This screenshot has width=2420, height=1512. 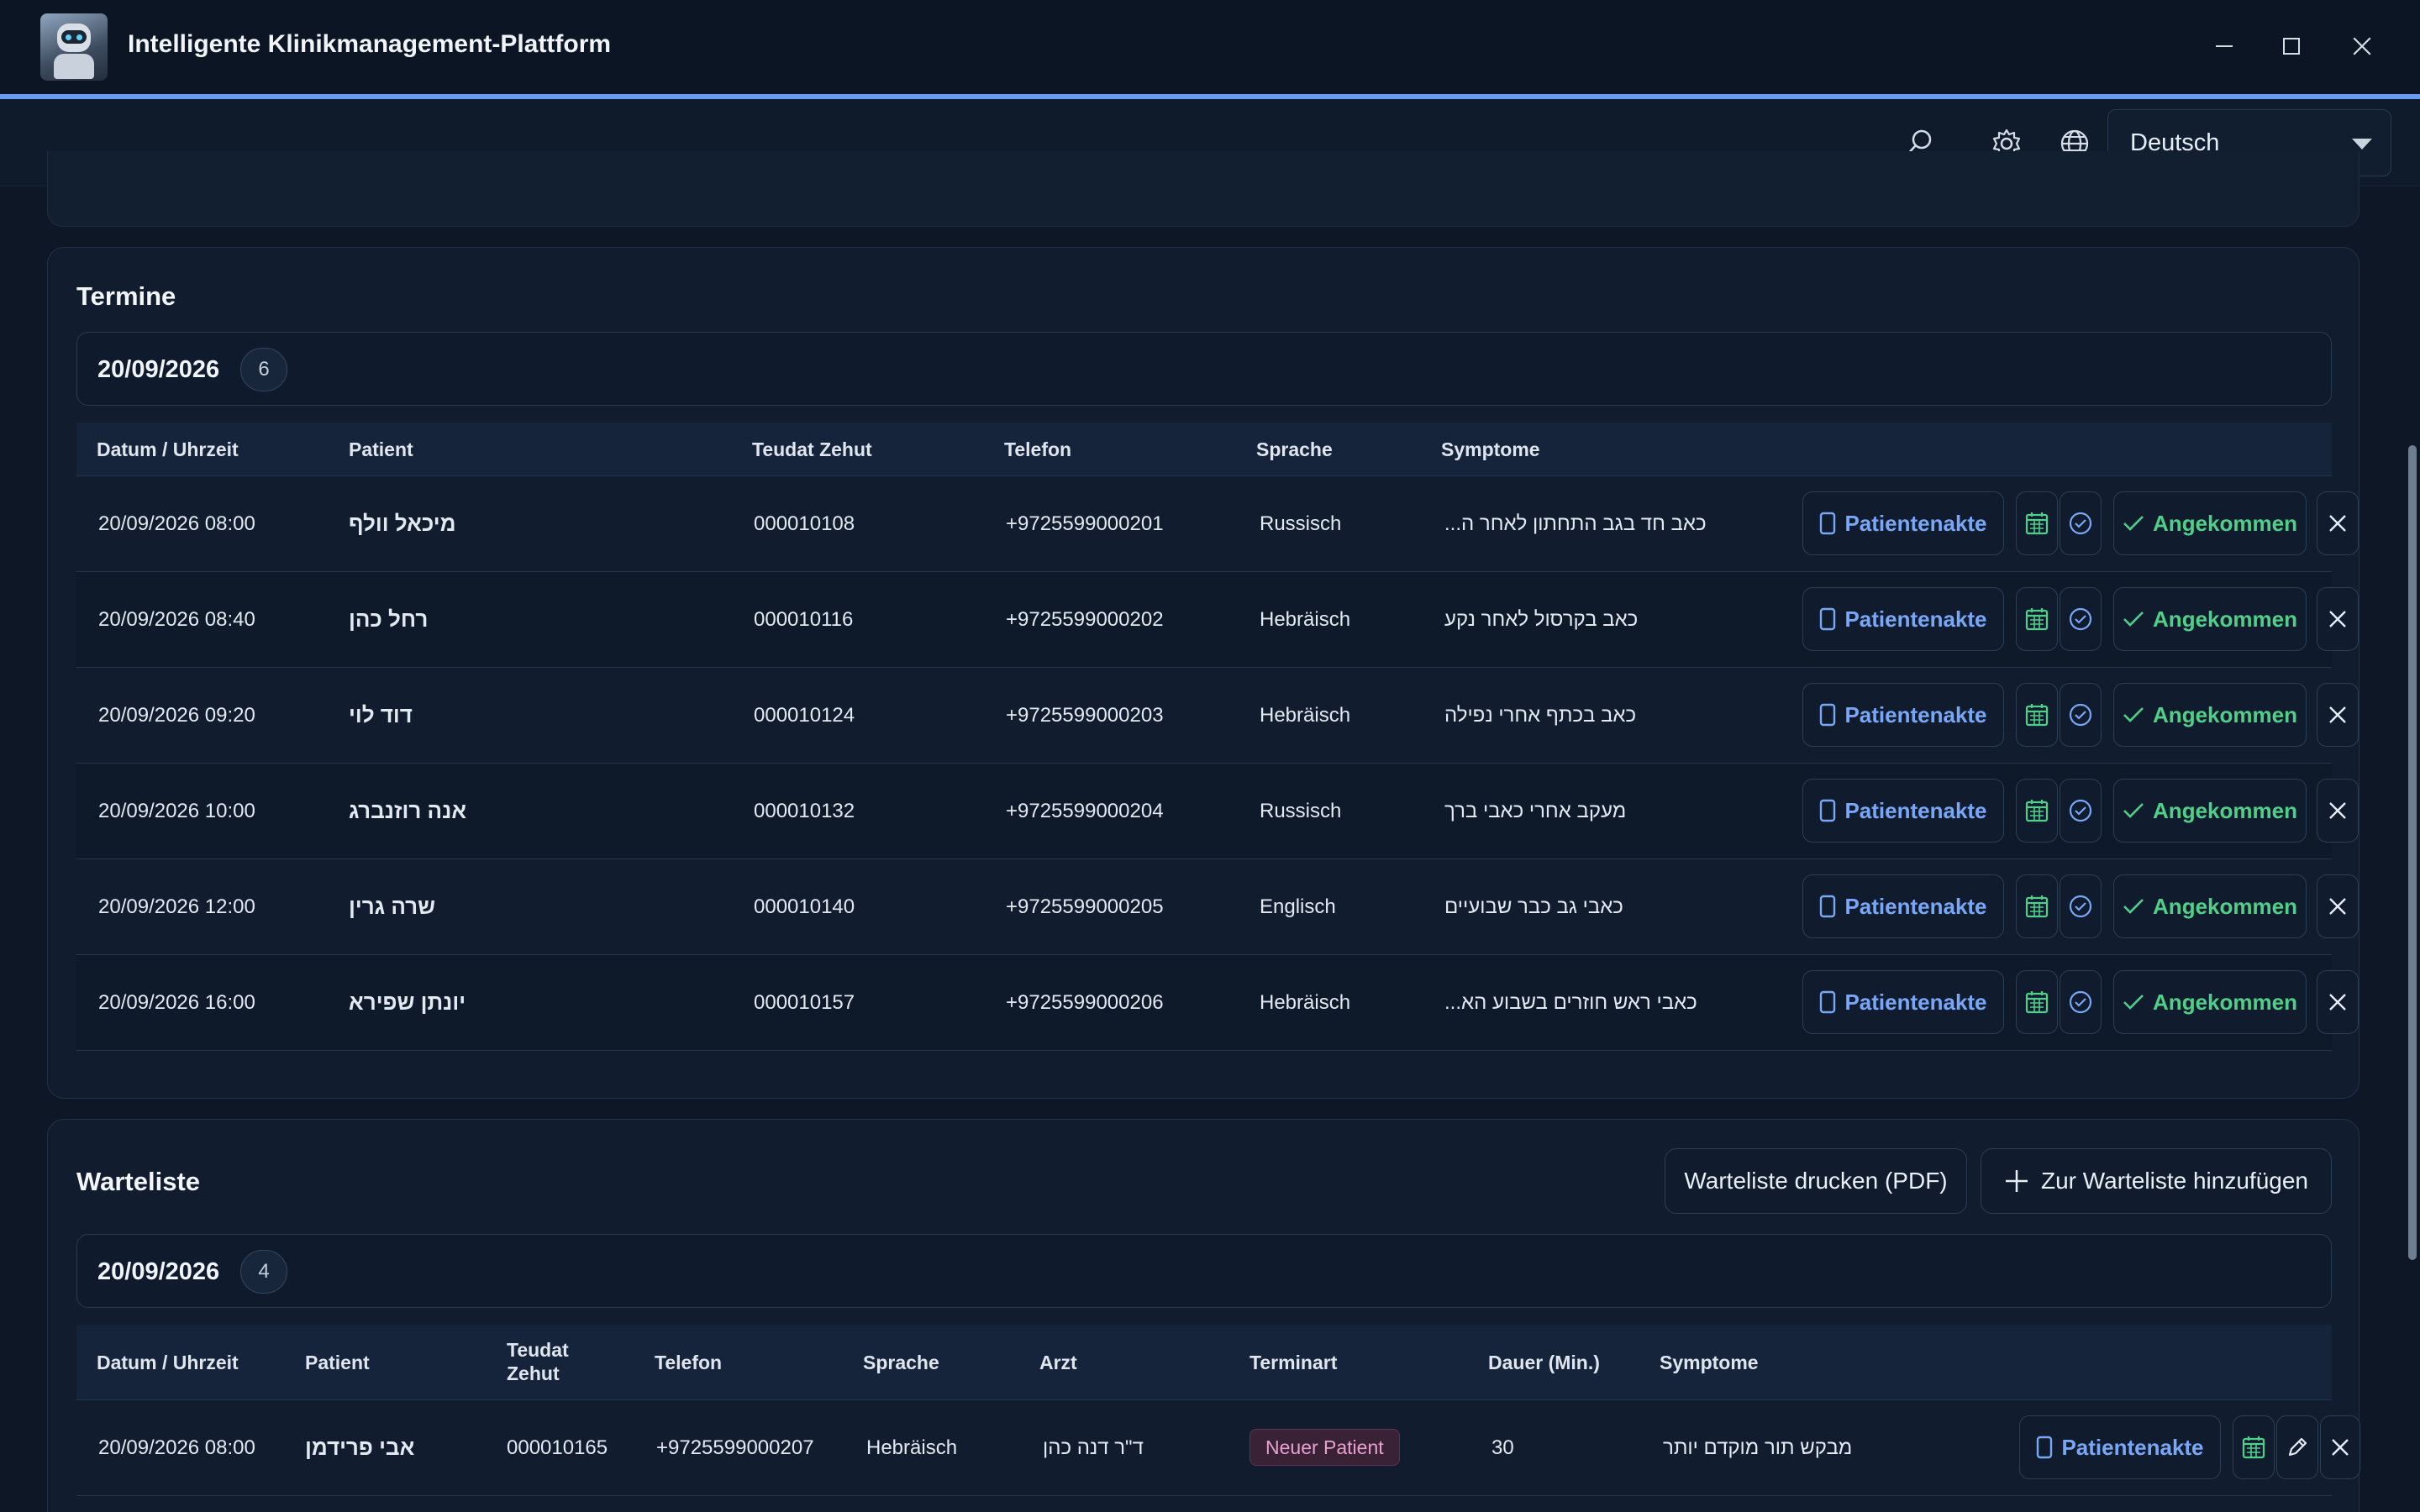 I want to click on appointments-date-group: 20/09/2026 6, so click(x=1204, y=369).